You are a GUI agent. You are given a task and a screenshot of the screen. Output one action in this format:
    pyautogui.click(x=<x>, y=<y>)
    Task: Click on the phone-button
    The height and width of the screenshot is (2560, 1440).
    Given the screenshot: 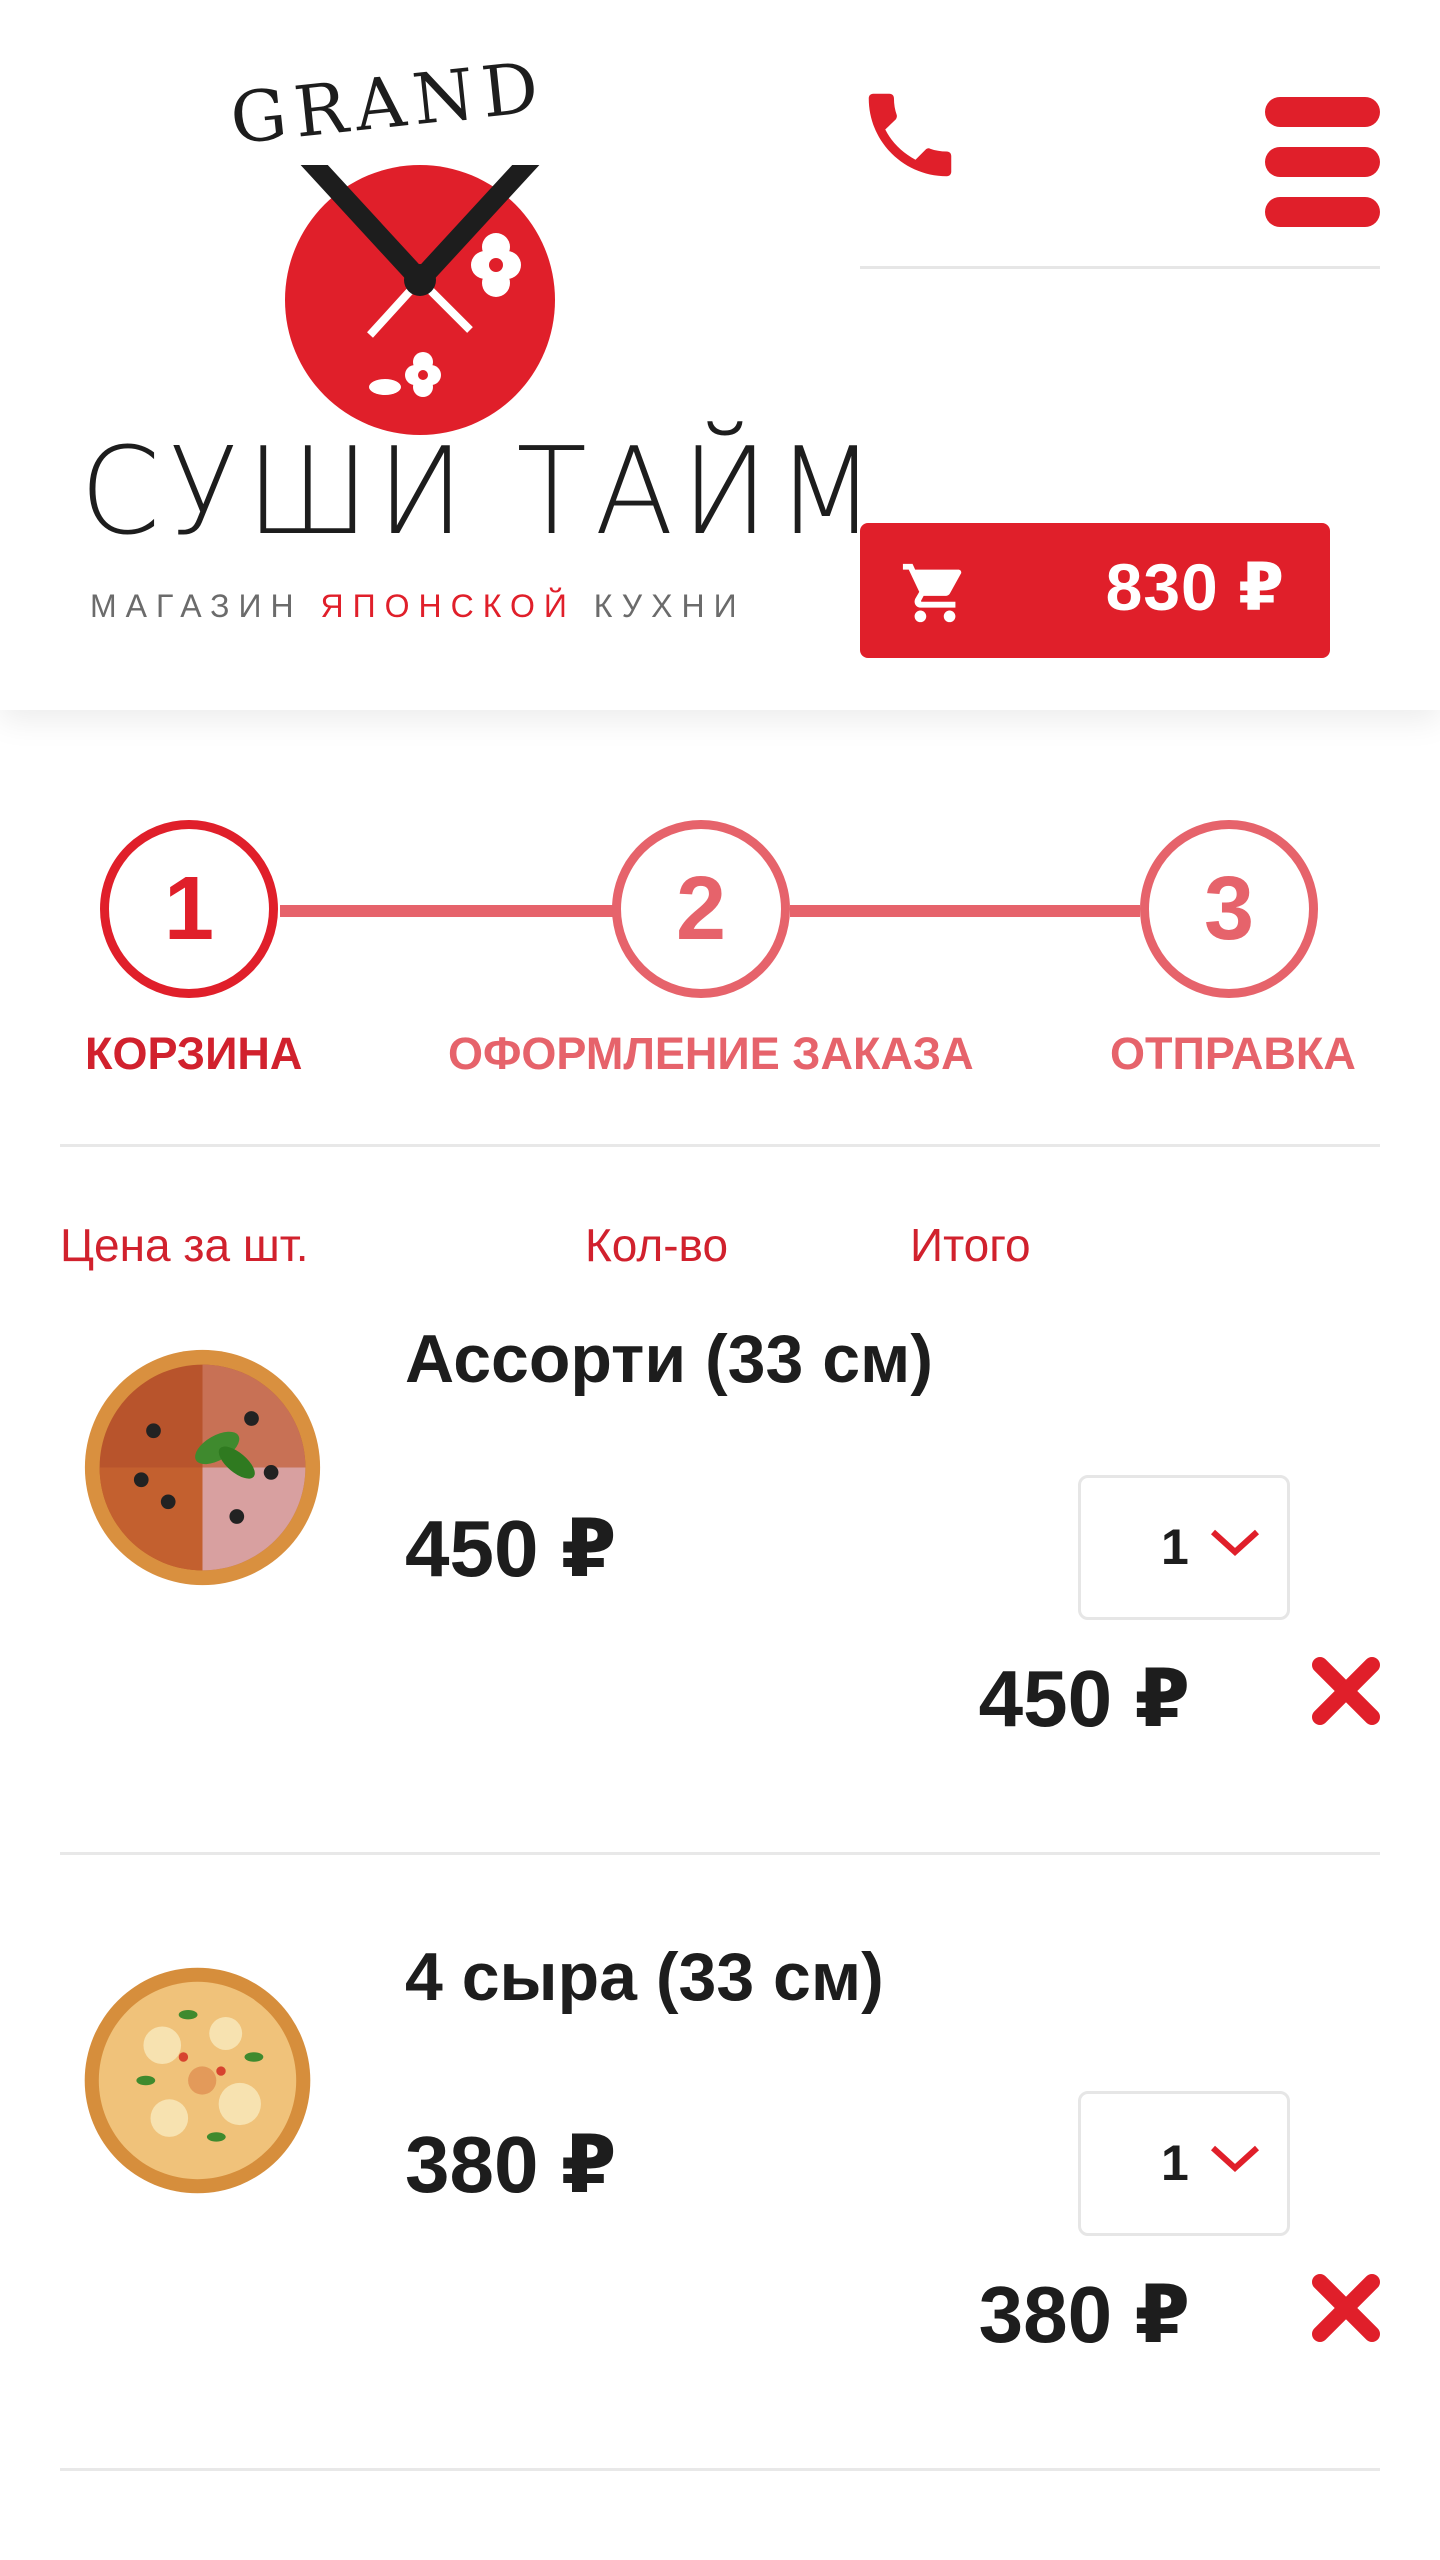 What is the action you would take?
    pyautogui.click(x=910, y=135)
    